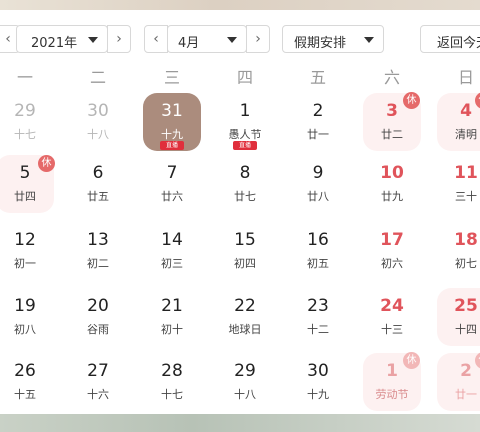 The image size is (480, 432). Describe the element at coordinates (458, 121) in the screenshot. I see `day-cell-holiday: 4 清明 休` at that location.